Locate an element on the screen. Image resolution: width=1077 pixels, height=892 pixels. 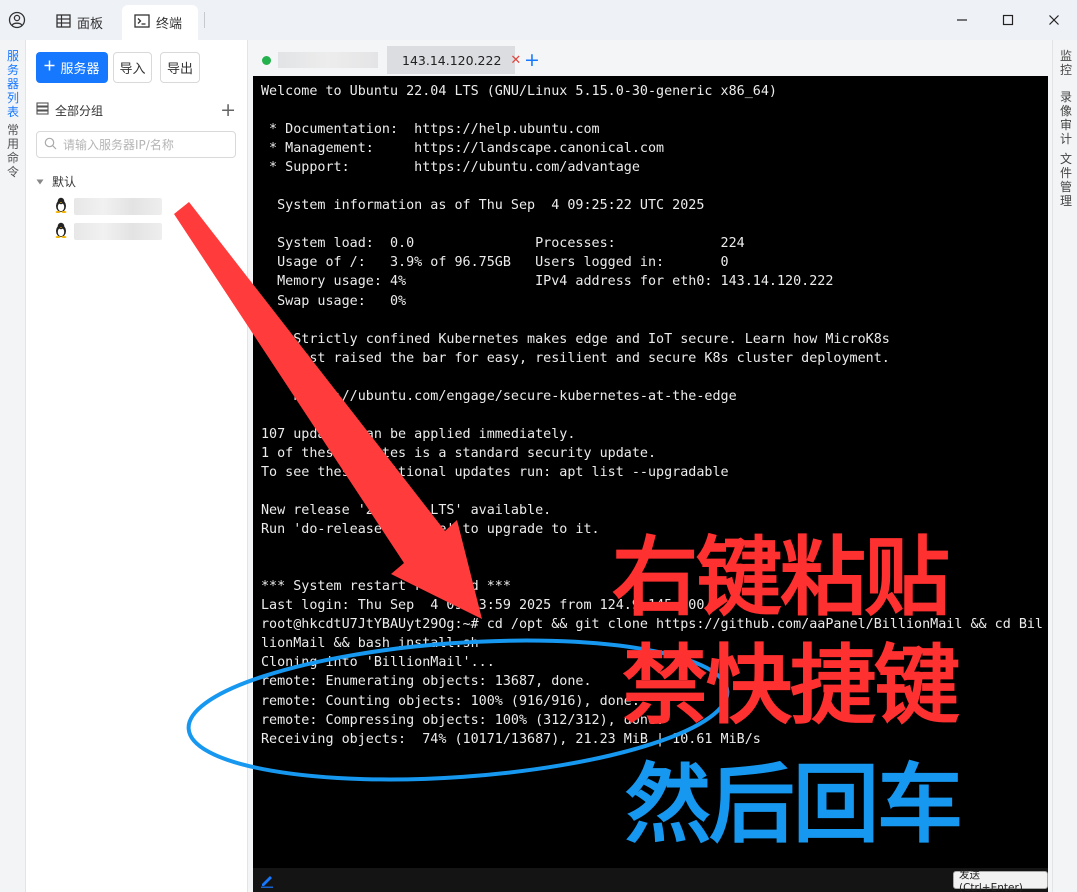
user-icon is located at coordinates (17, 20).